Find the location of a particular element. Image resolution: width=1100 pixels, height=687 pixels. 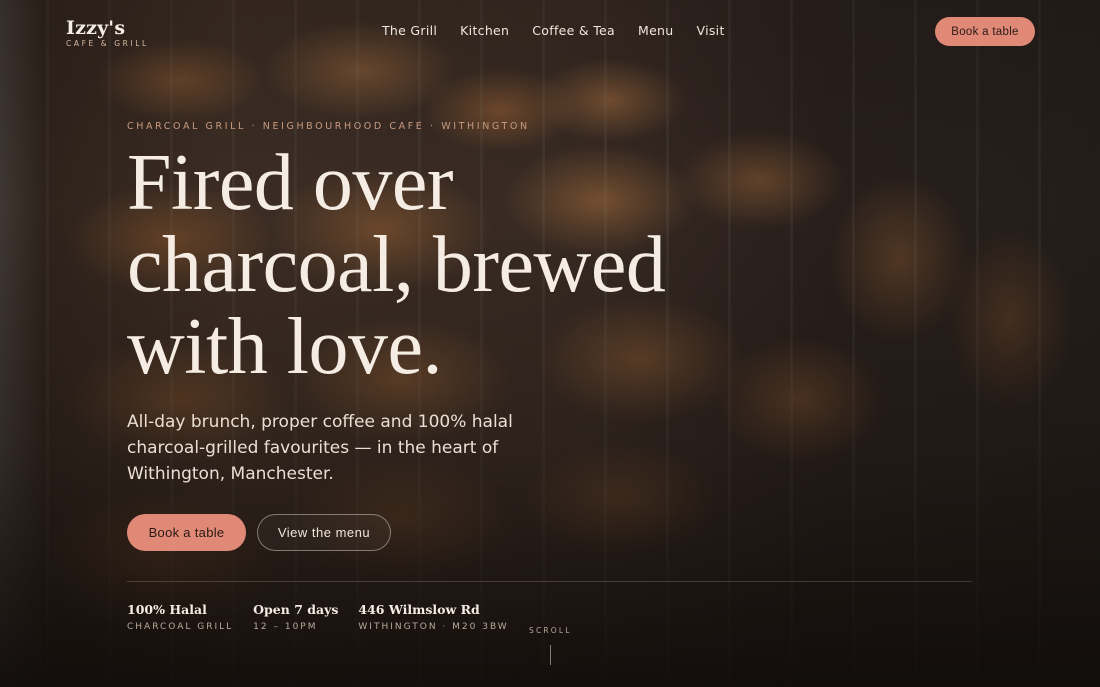

fact-title: 446 Wilmslow Rd is located at coordinates (419, 609).